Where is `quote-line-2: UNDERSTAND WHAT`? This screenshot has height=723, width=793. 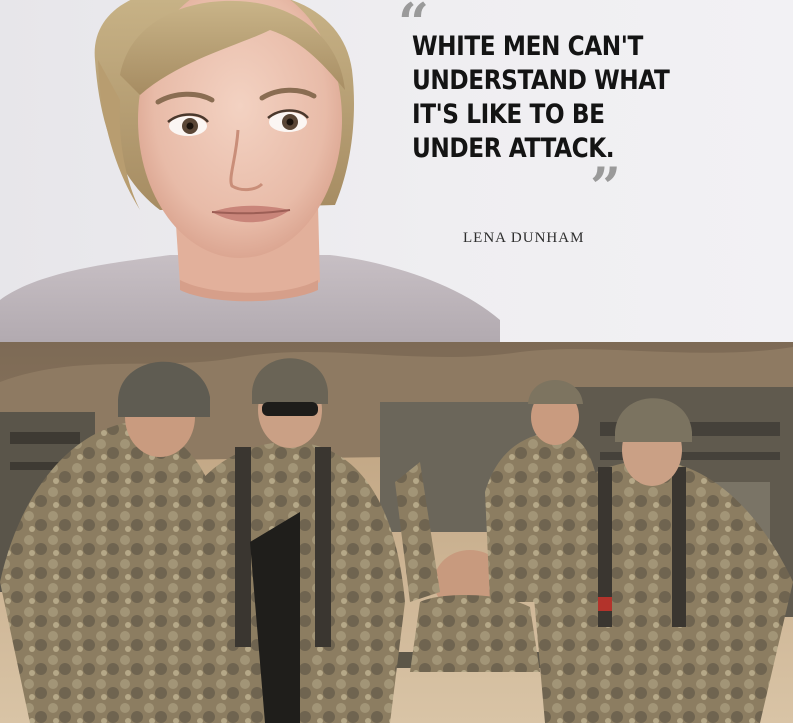
quote-line-2: UNDERSTAND WHAT is located at coordinates (541, 80).